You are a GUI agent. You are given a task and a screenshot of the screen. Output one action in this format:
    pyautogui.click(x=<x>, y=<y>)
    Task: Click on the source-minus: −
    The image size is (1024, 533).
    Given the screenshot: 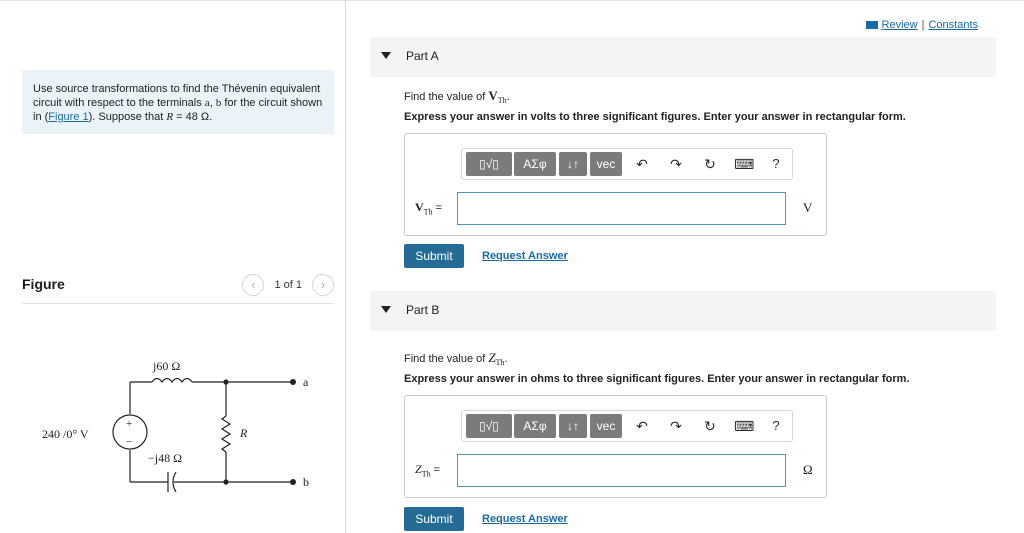 What is the action you would take?
    pyautogui.click(x=129, y=442)
    